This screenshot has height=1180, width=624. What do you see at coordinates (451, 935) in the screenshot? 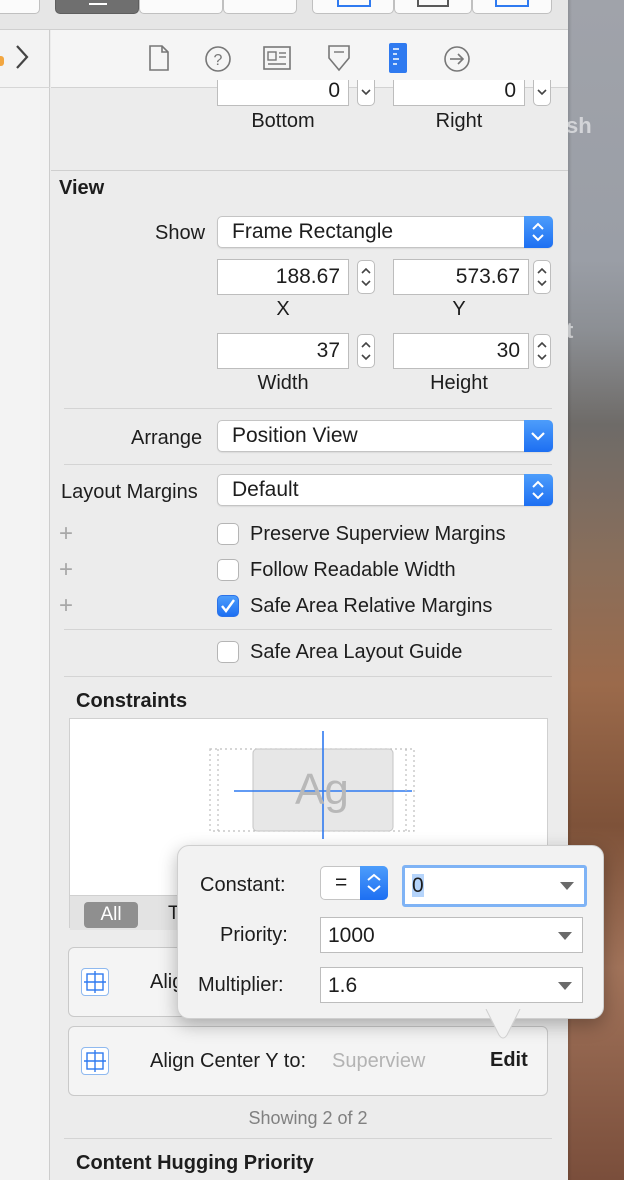
I see `priority-combo: 1000` at bounding box center [451, 935].